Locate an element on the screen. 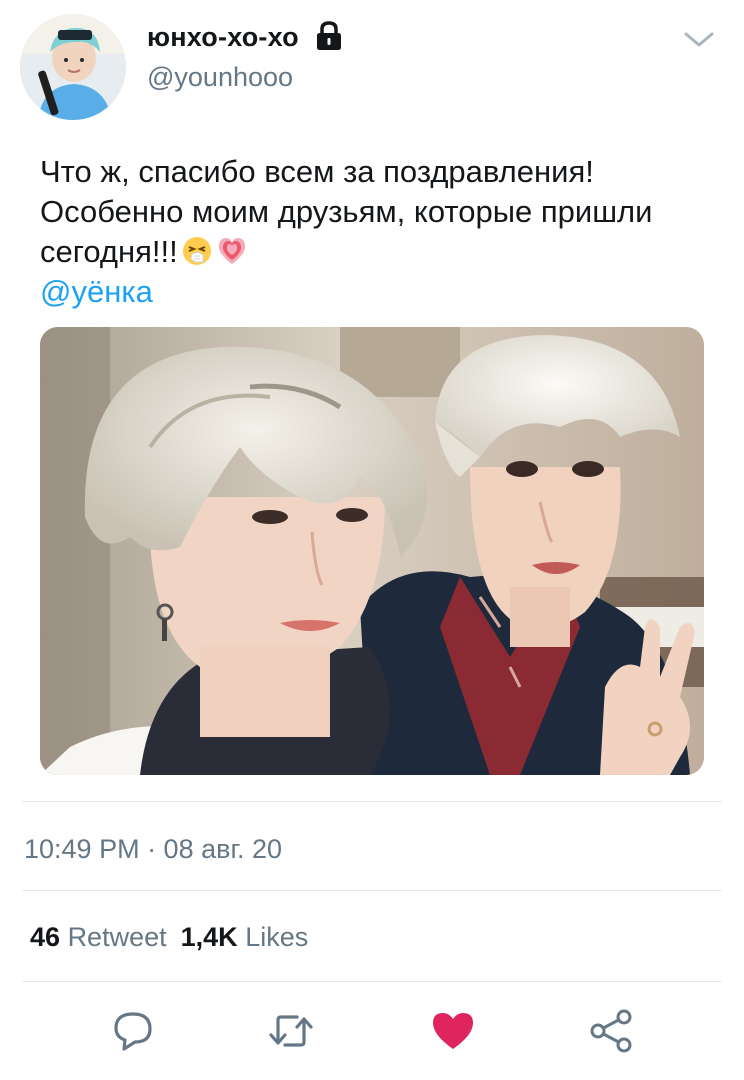 The image size is (744, 1080). retweet-button is located at coordinates (291, 1031).